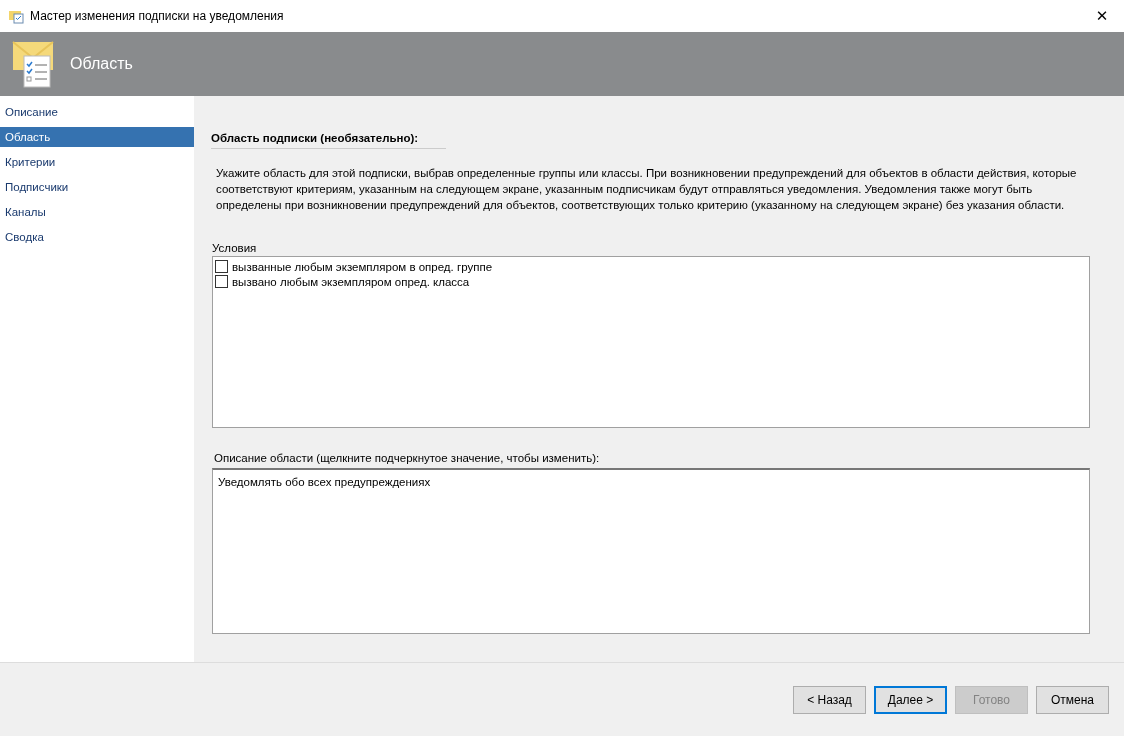  What do you see at coordinates (97, 237) in the screenshot?
I see `sidebar-item: Сводка` at bounding box center [97, 237].